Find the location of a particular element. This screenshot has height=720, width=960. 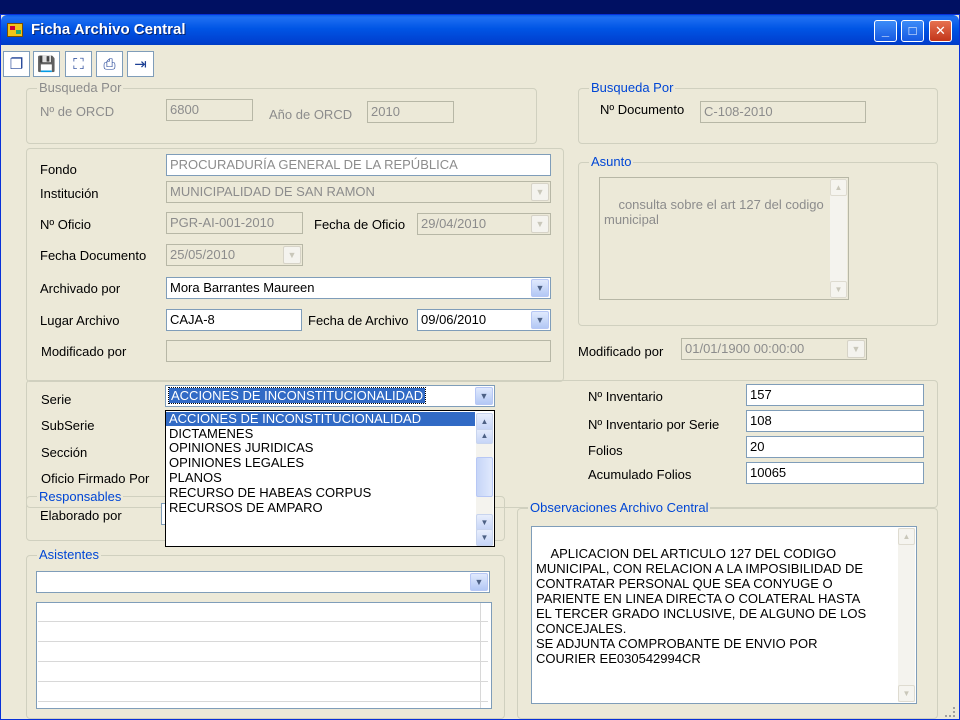

modificado-por-label: Modificado por is located at coordinates (84, 351).